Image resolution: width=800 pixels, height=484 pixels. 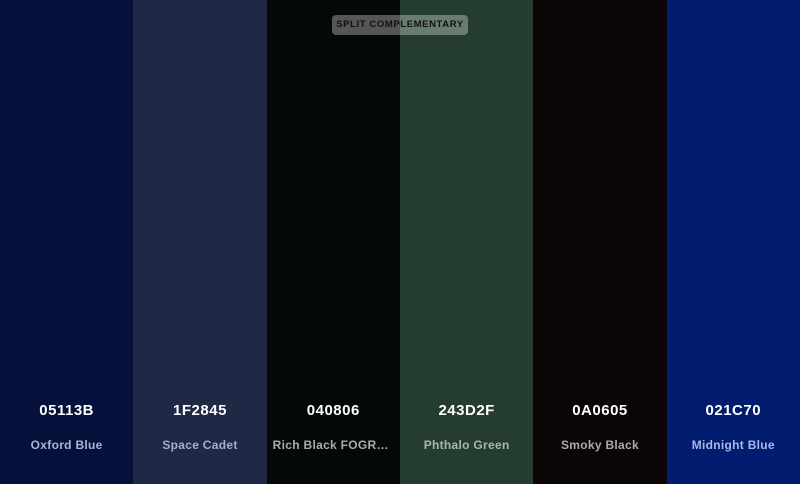 What do you see at coordinates (333, 410) in the screenshot?
I see `swatch-hex-code: 040806` at bounding box center [333, 410].